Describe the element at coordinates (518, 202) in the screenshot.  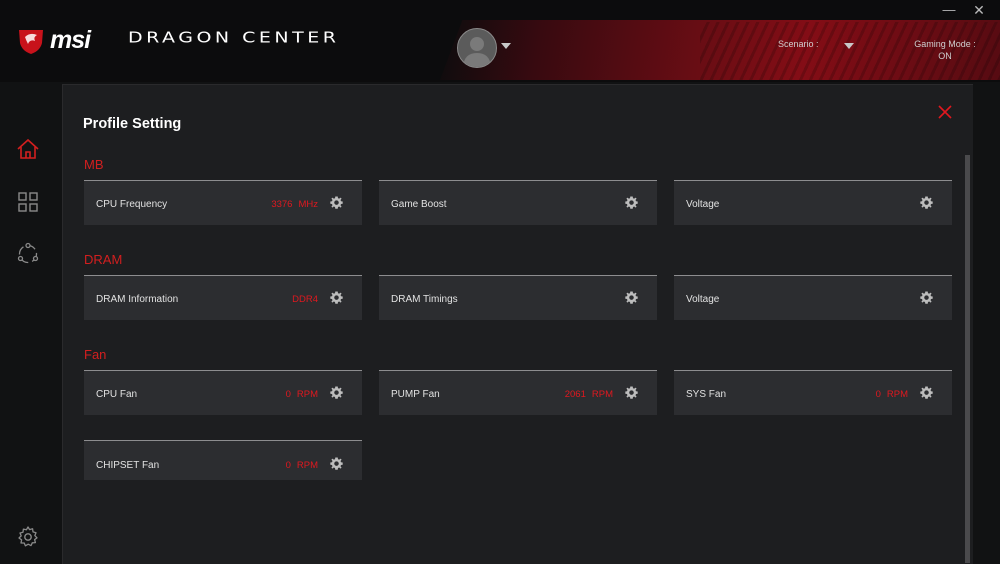
I see `card-game-boost: Game Boost` at that location.